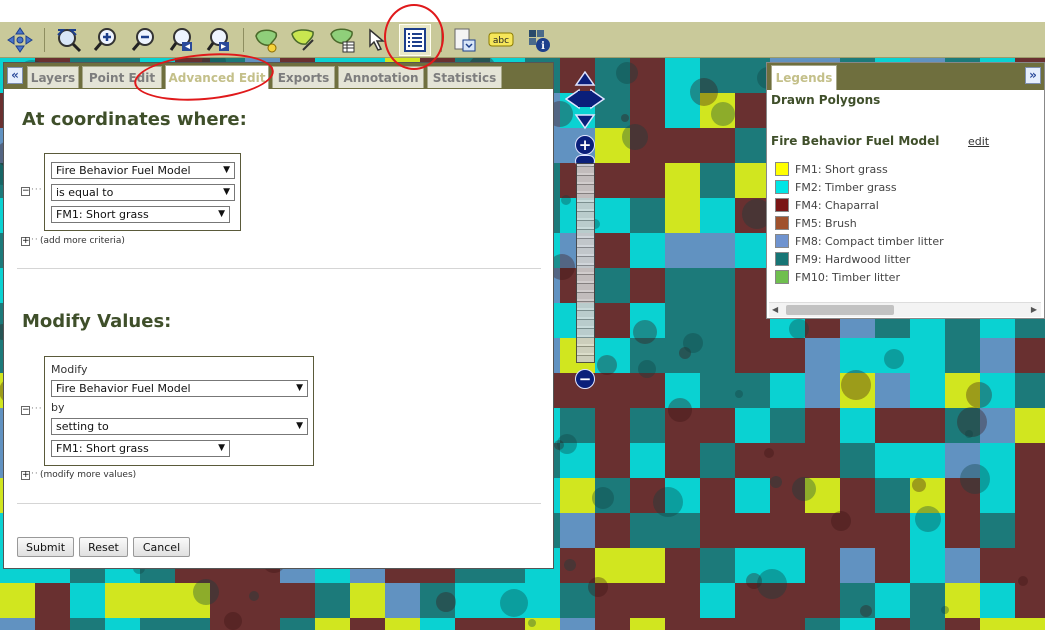 The height and width of the screenshot is (630, 1045). Describe the element at coordinates (378, 40) in the screenshot. I see `select-arrow-icon` at that location.